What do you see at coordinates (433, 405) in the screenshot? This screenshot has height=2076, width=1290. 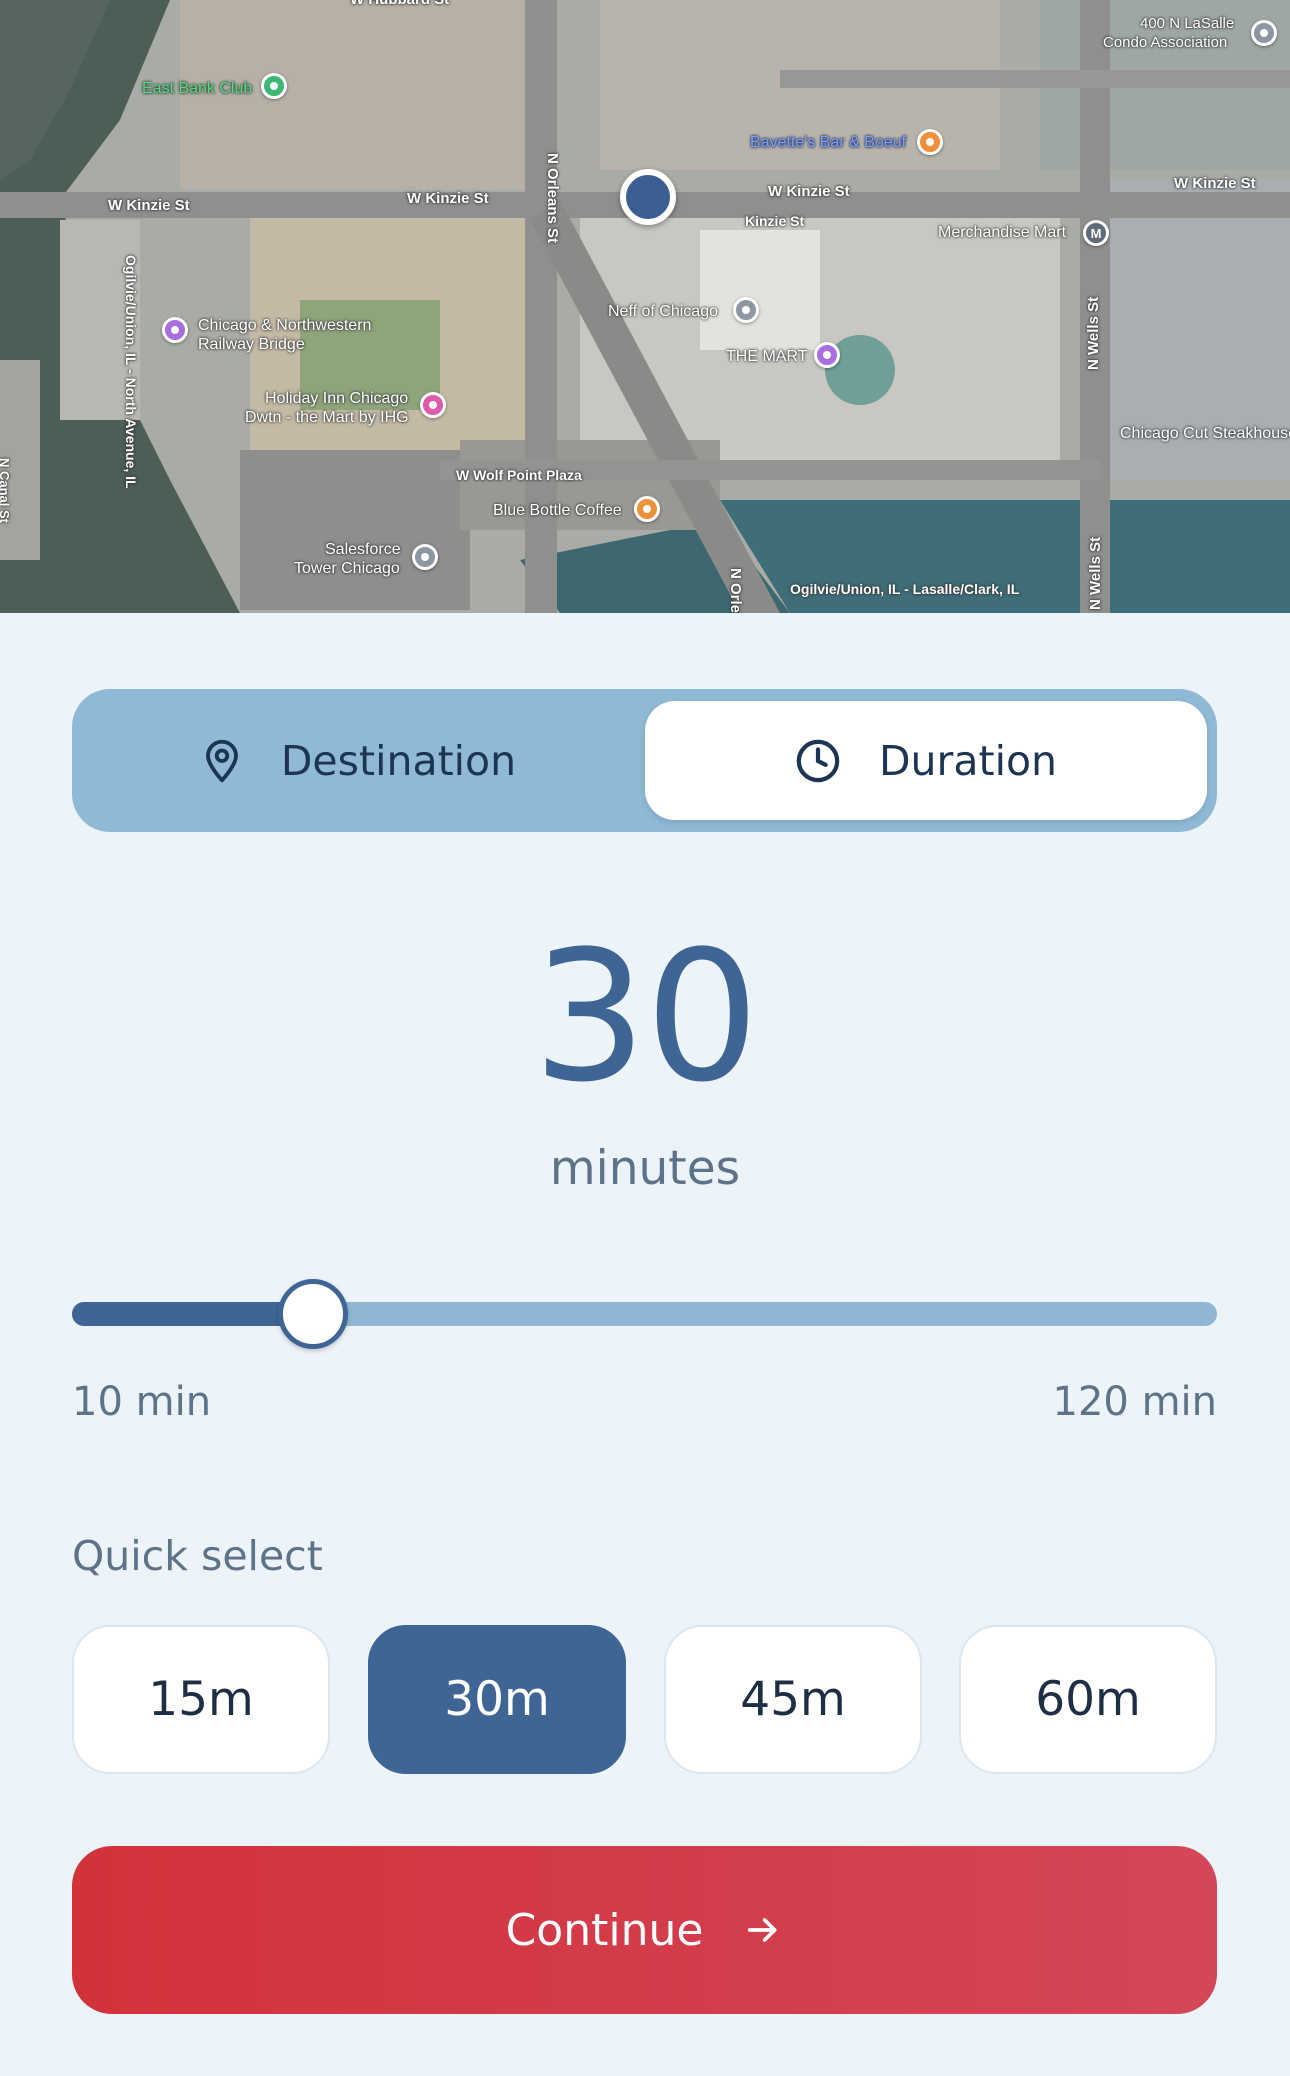 I see `hotel-pin-icon` at bounding box center [433, 405].